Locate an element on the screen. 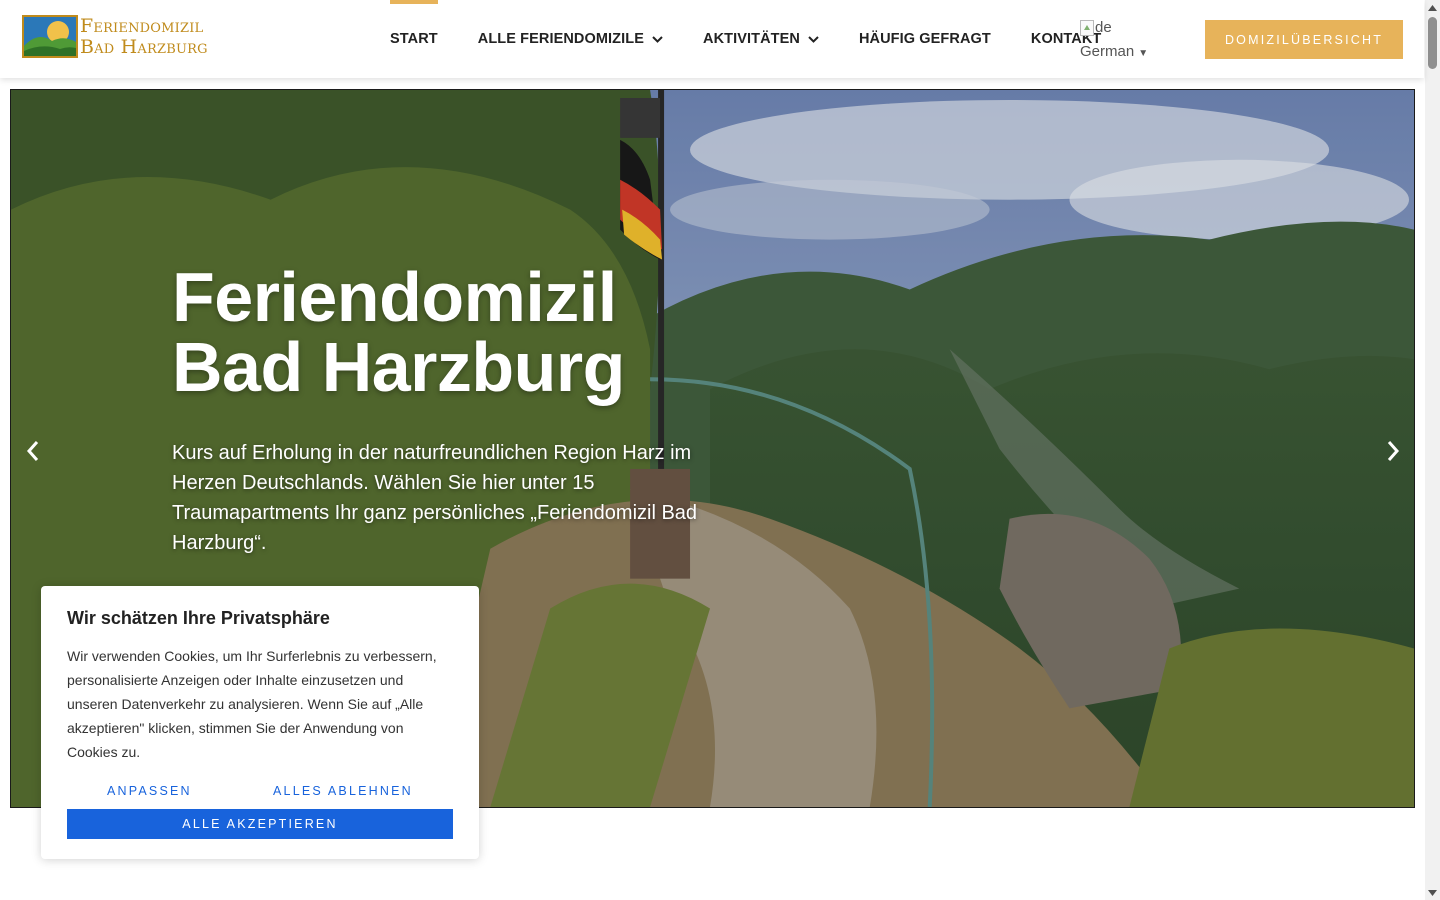 Image resolution: width=1440 pixels, height=900 pixels. hero-title-line-2: Bad Harzburg is located at coordinates (398, 367).